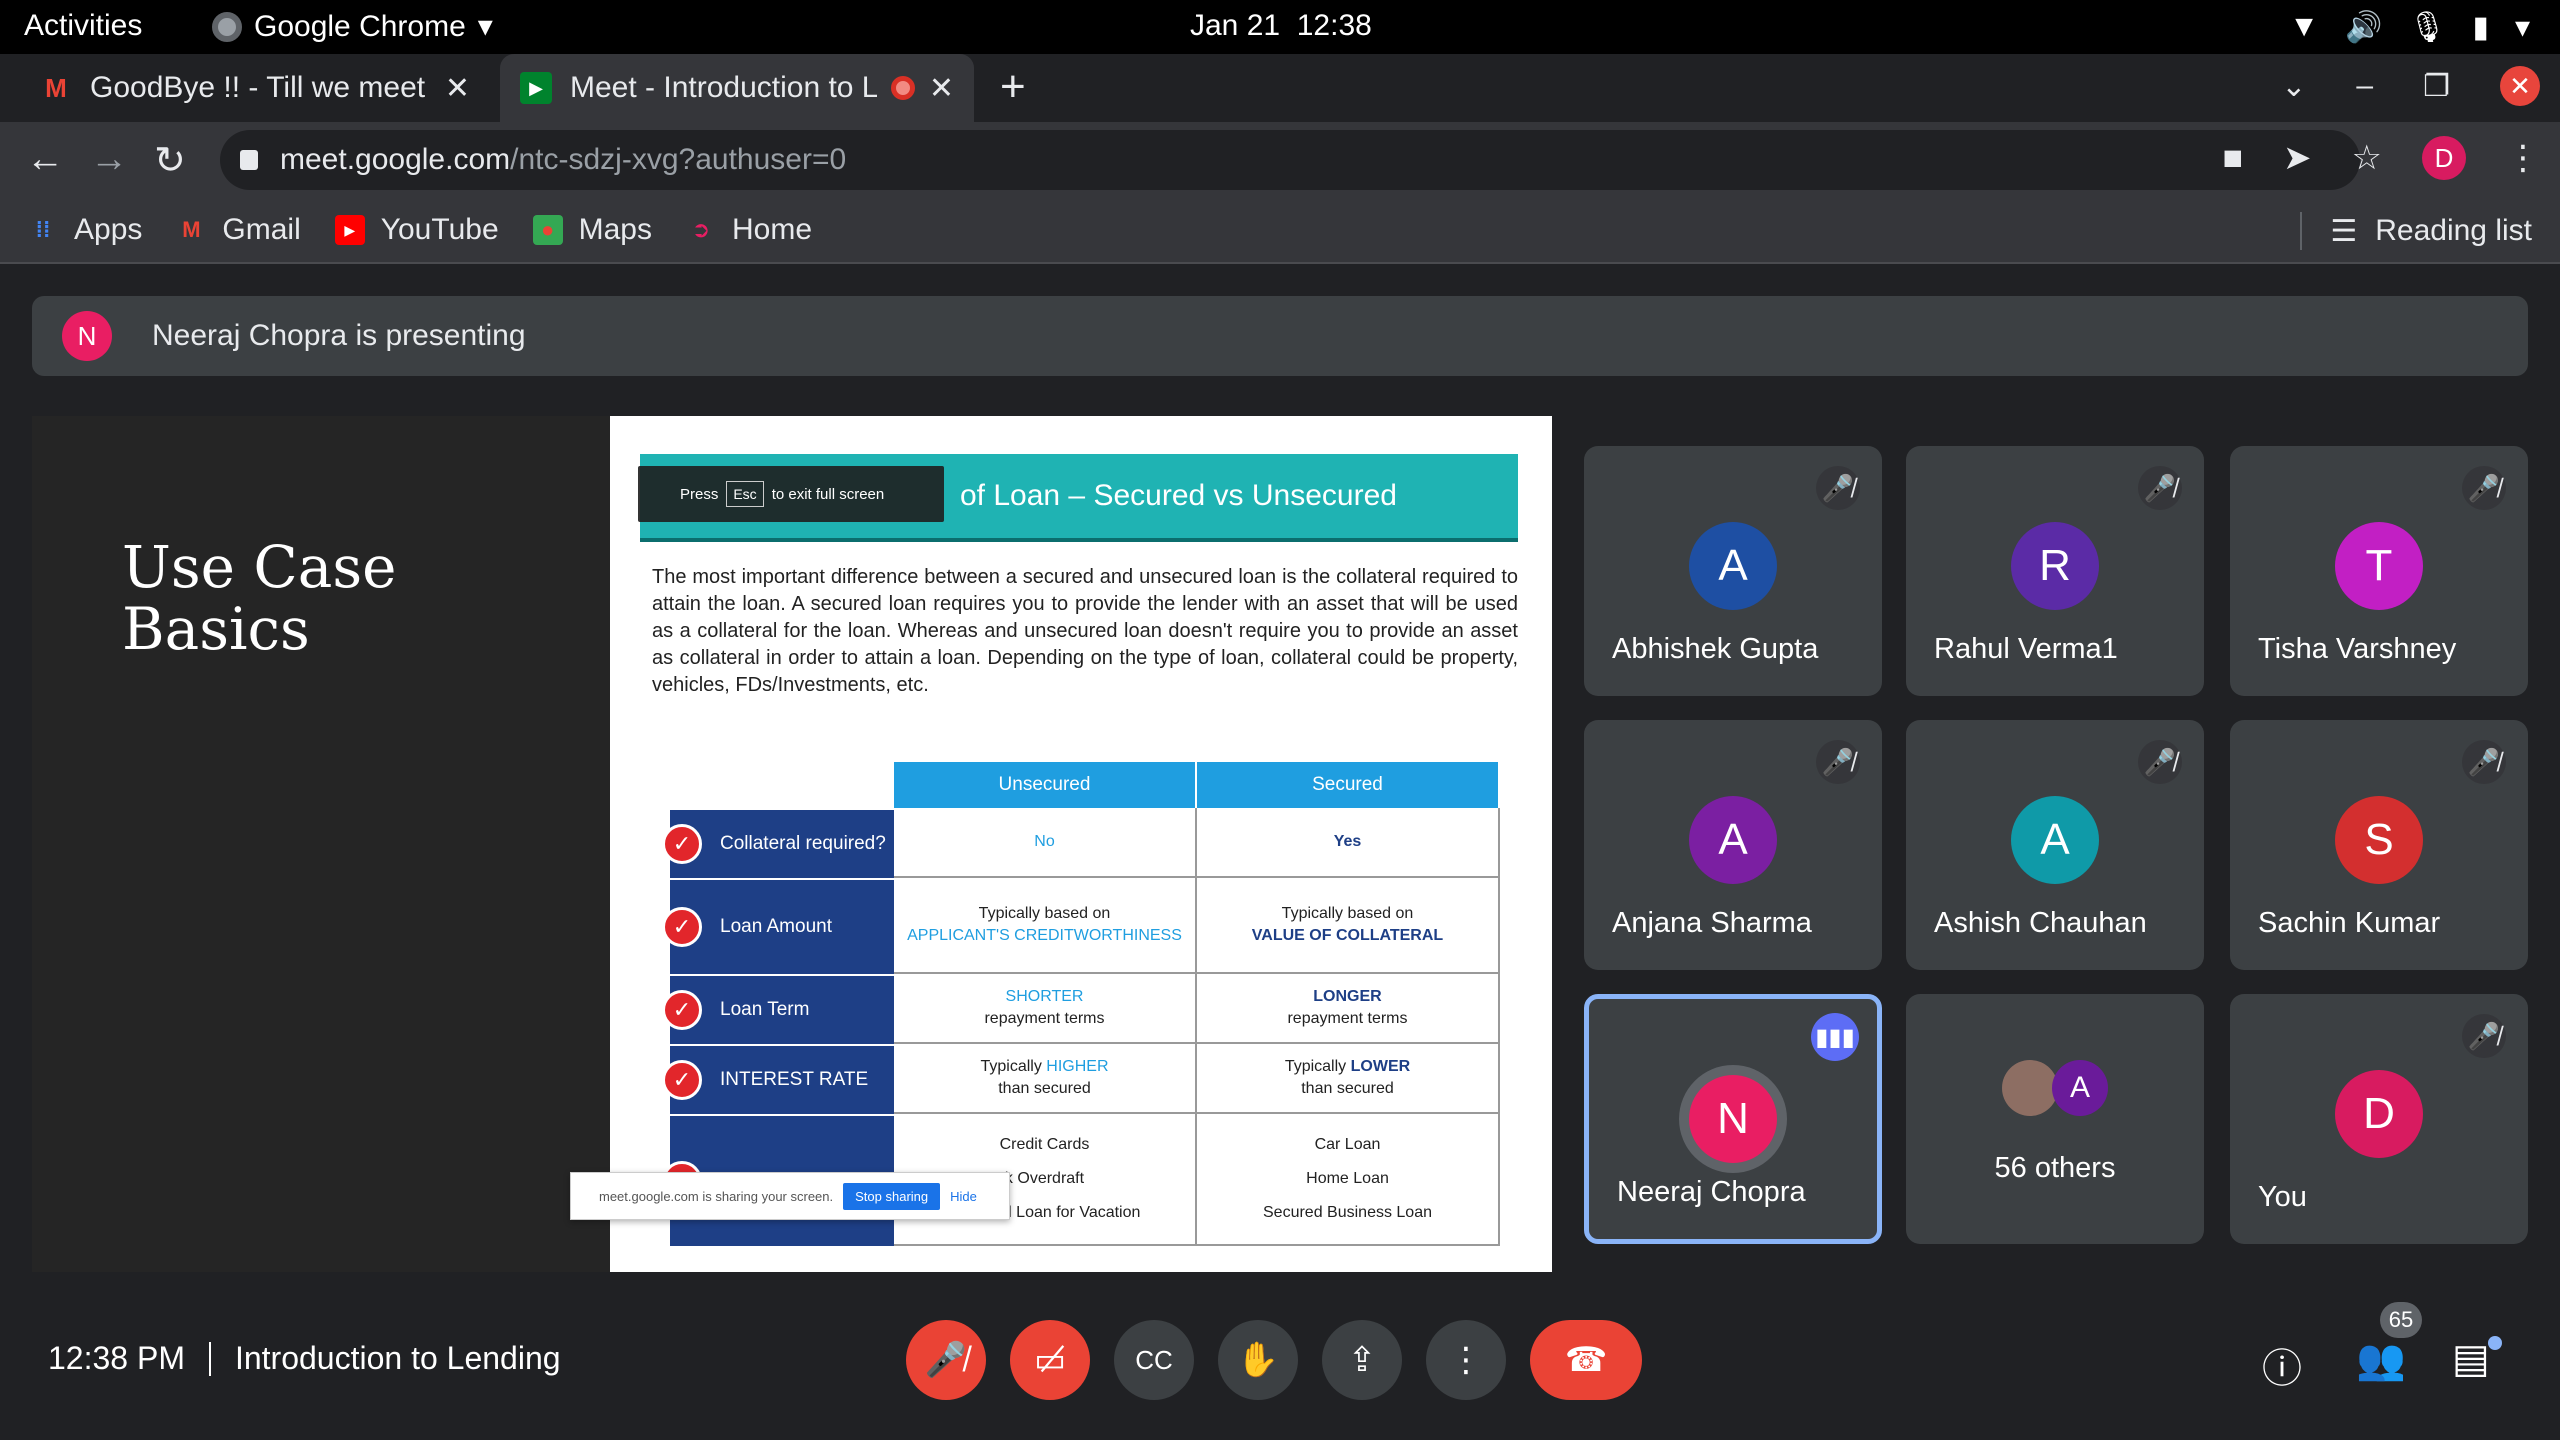 The width and height of the screenshot is (2560, 1440). Describe the element at coordinates (116, 1358) in the screenshot. I see `meeting-time: 12:38 PM` at that location.